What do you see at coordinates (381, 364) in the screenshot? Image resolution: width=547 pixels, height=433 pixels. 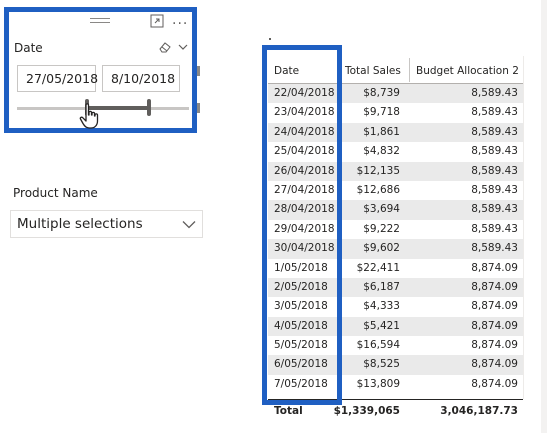 I see `cell-total-sales: $8,525` at bounding box center [381, 364].